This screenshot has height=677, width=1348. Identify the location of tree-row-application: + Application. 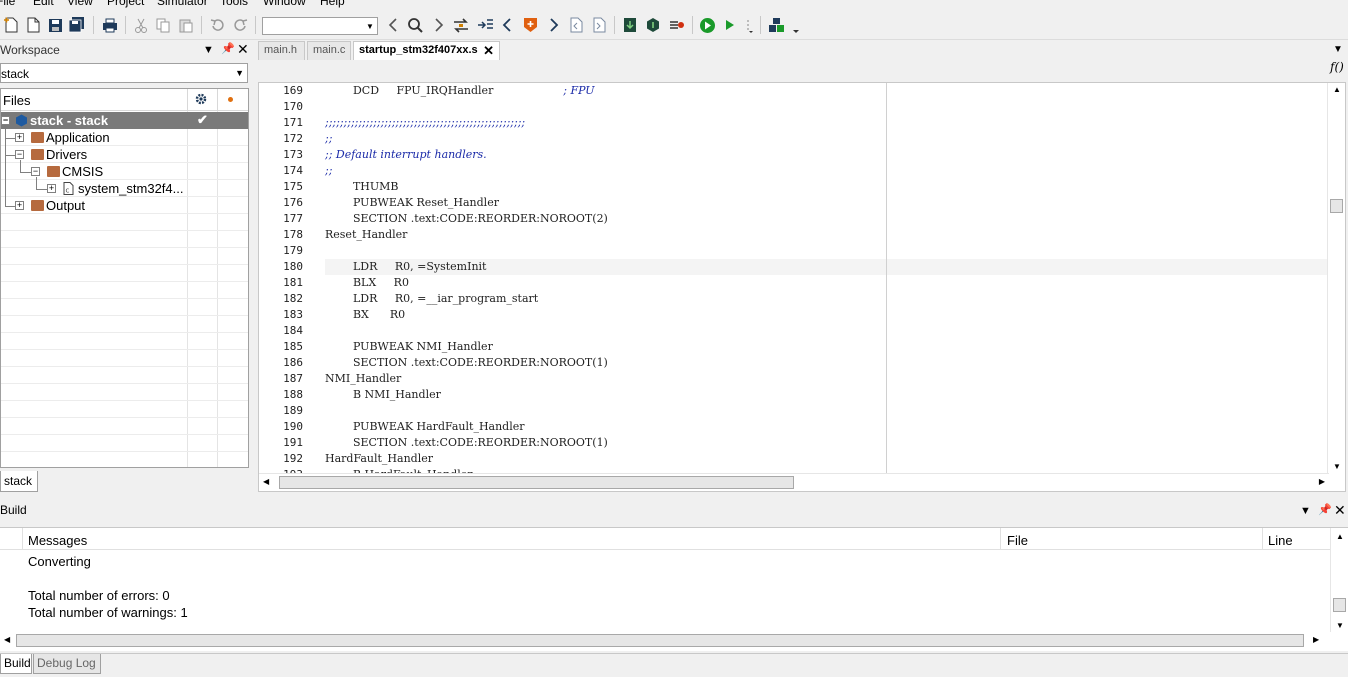
(124, 137).